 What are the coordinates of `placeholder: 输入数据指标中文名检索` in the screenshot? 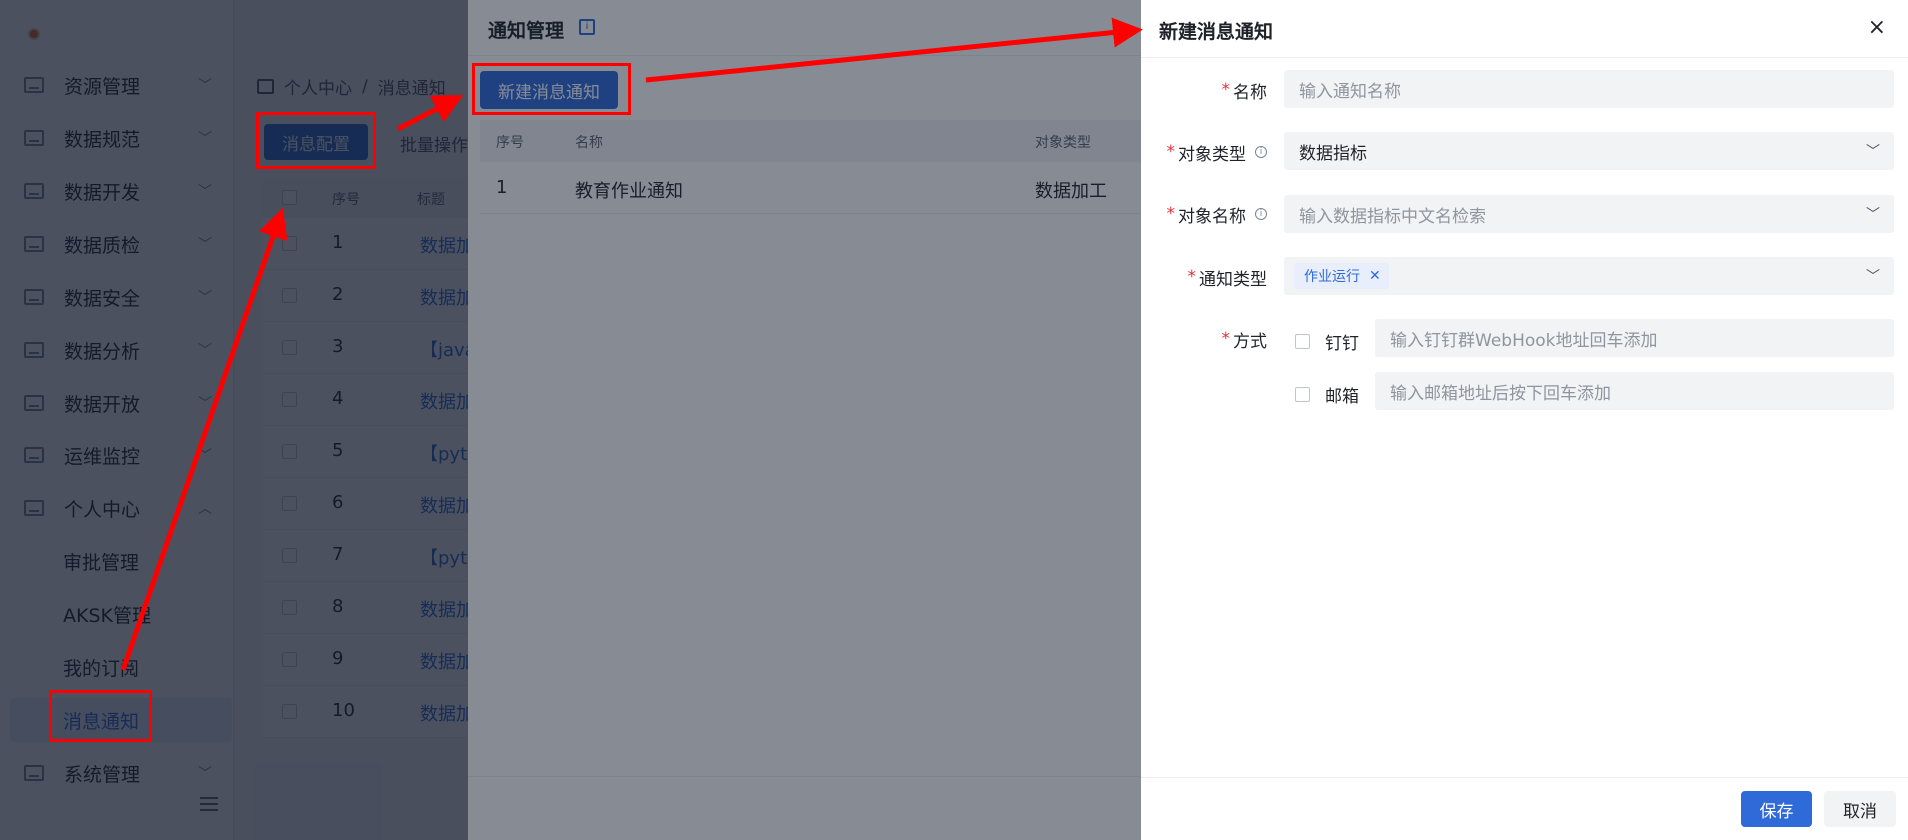 It's located at (1392, 216).